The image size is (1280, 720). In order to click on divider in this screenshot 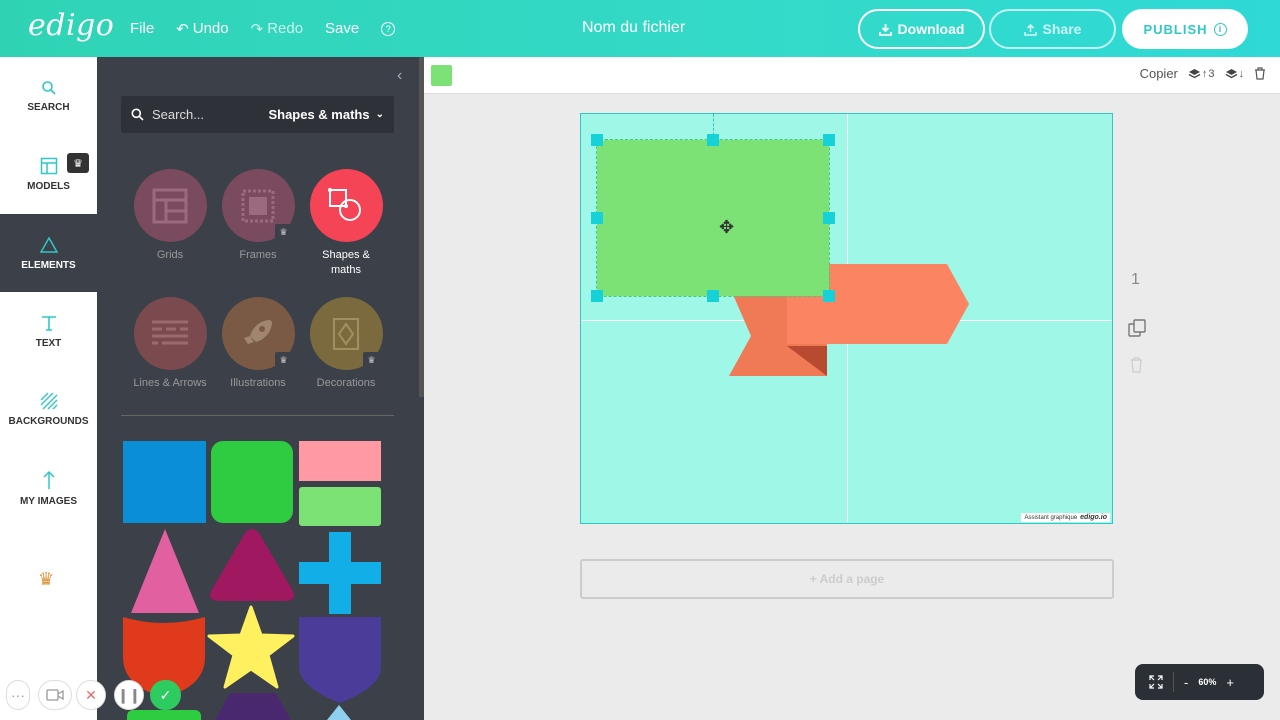, I will do `click(257, 415)`.